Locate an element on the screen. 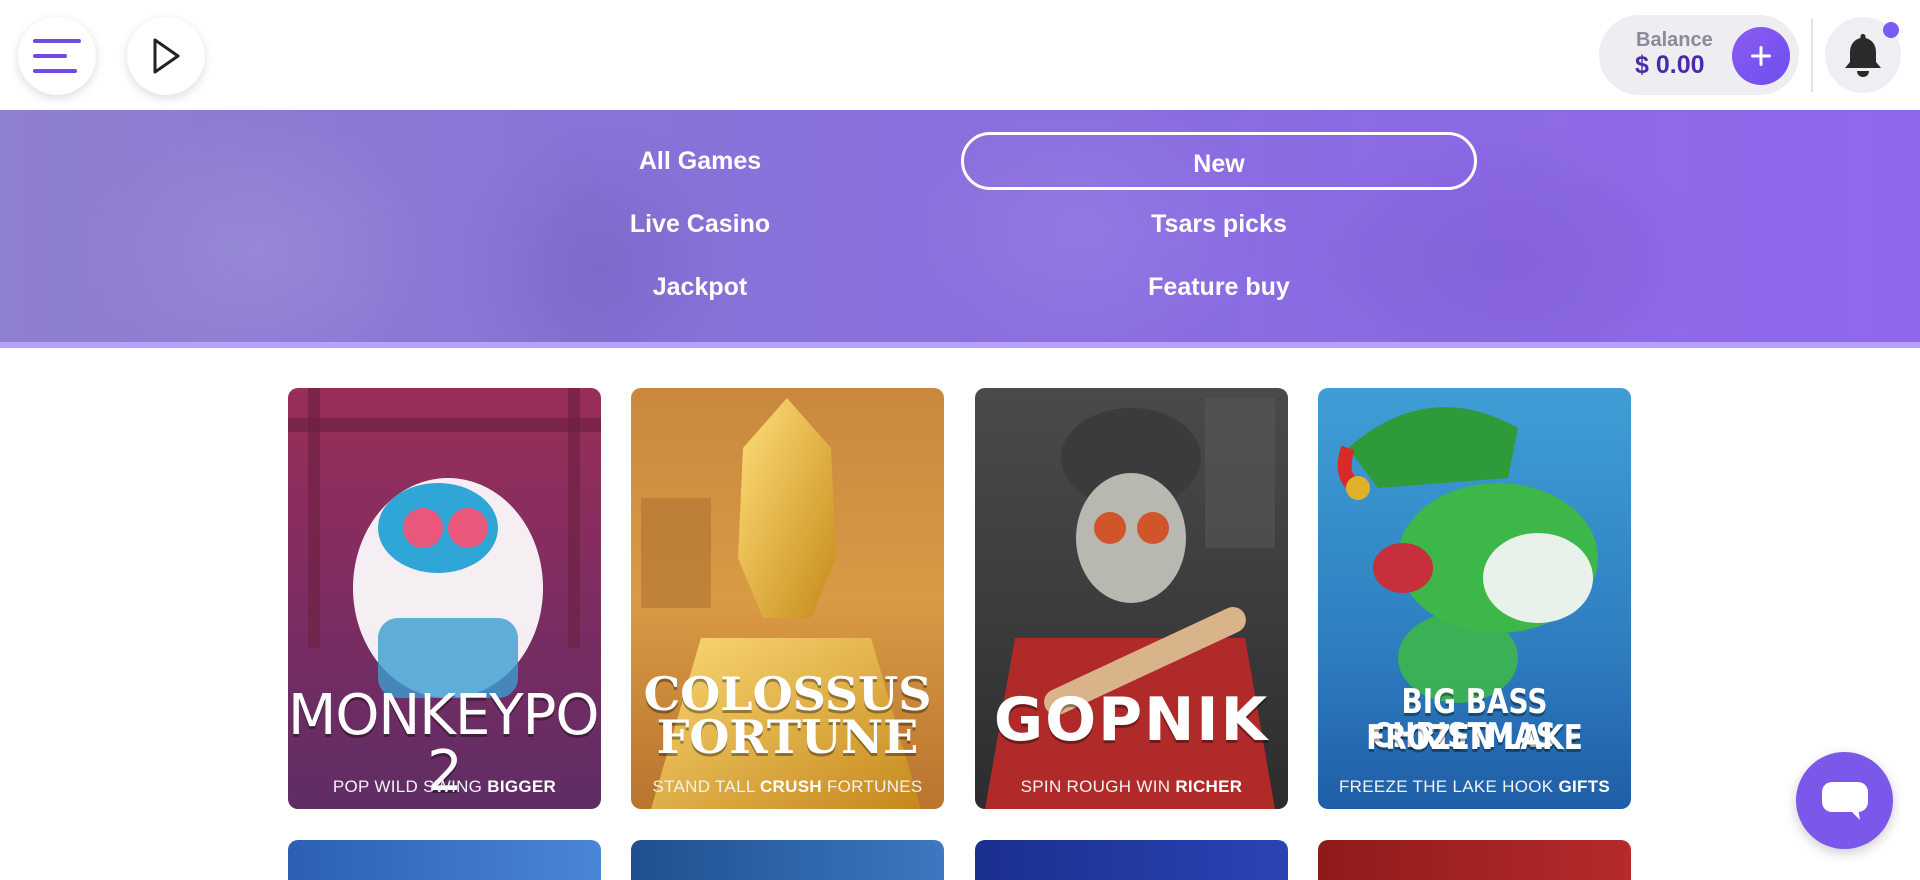 Image resolution: width=1920 pixels, height=880 pixels. tagline-bold: GIFTS is located at coordinates (1584, 786).